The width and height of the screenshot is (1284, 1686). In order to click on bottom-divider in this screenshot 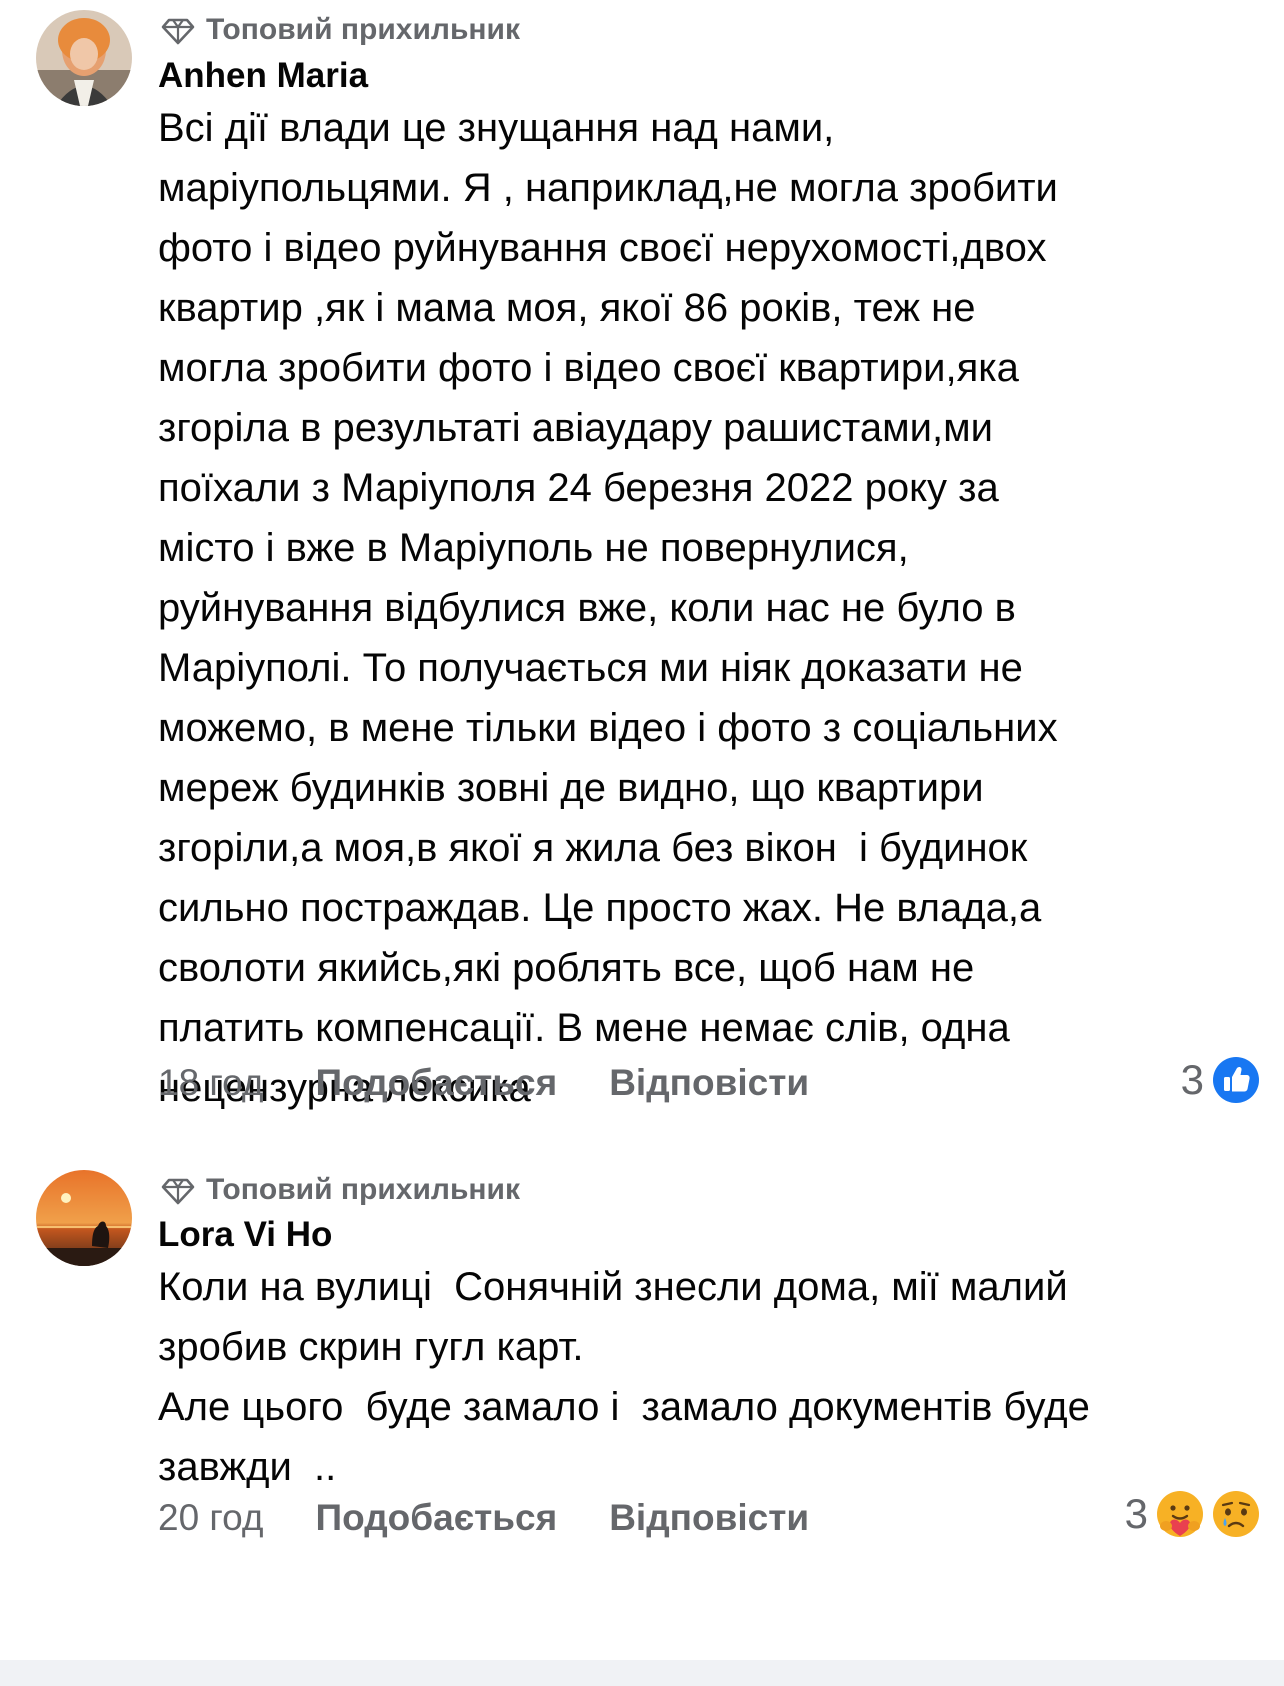, I will do `click(642, 1673)`.